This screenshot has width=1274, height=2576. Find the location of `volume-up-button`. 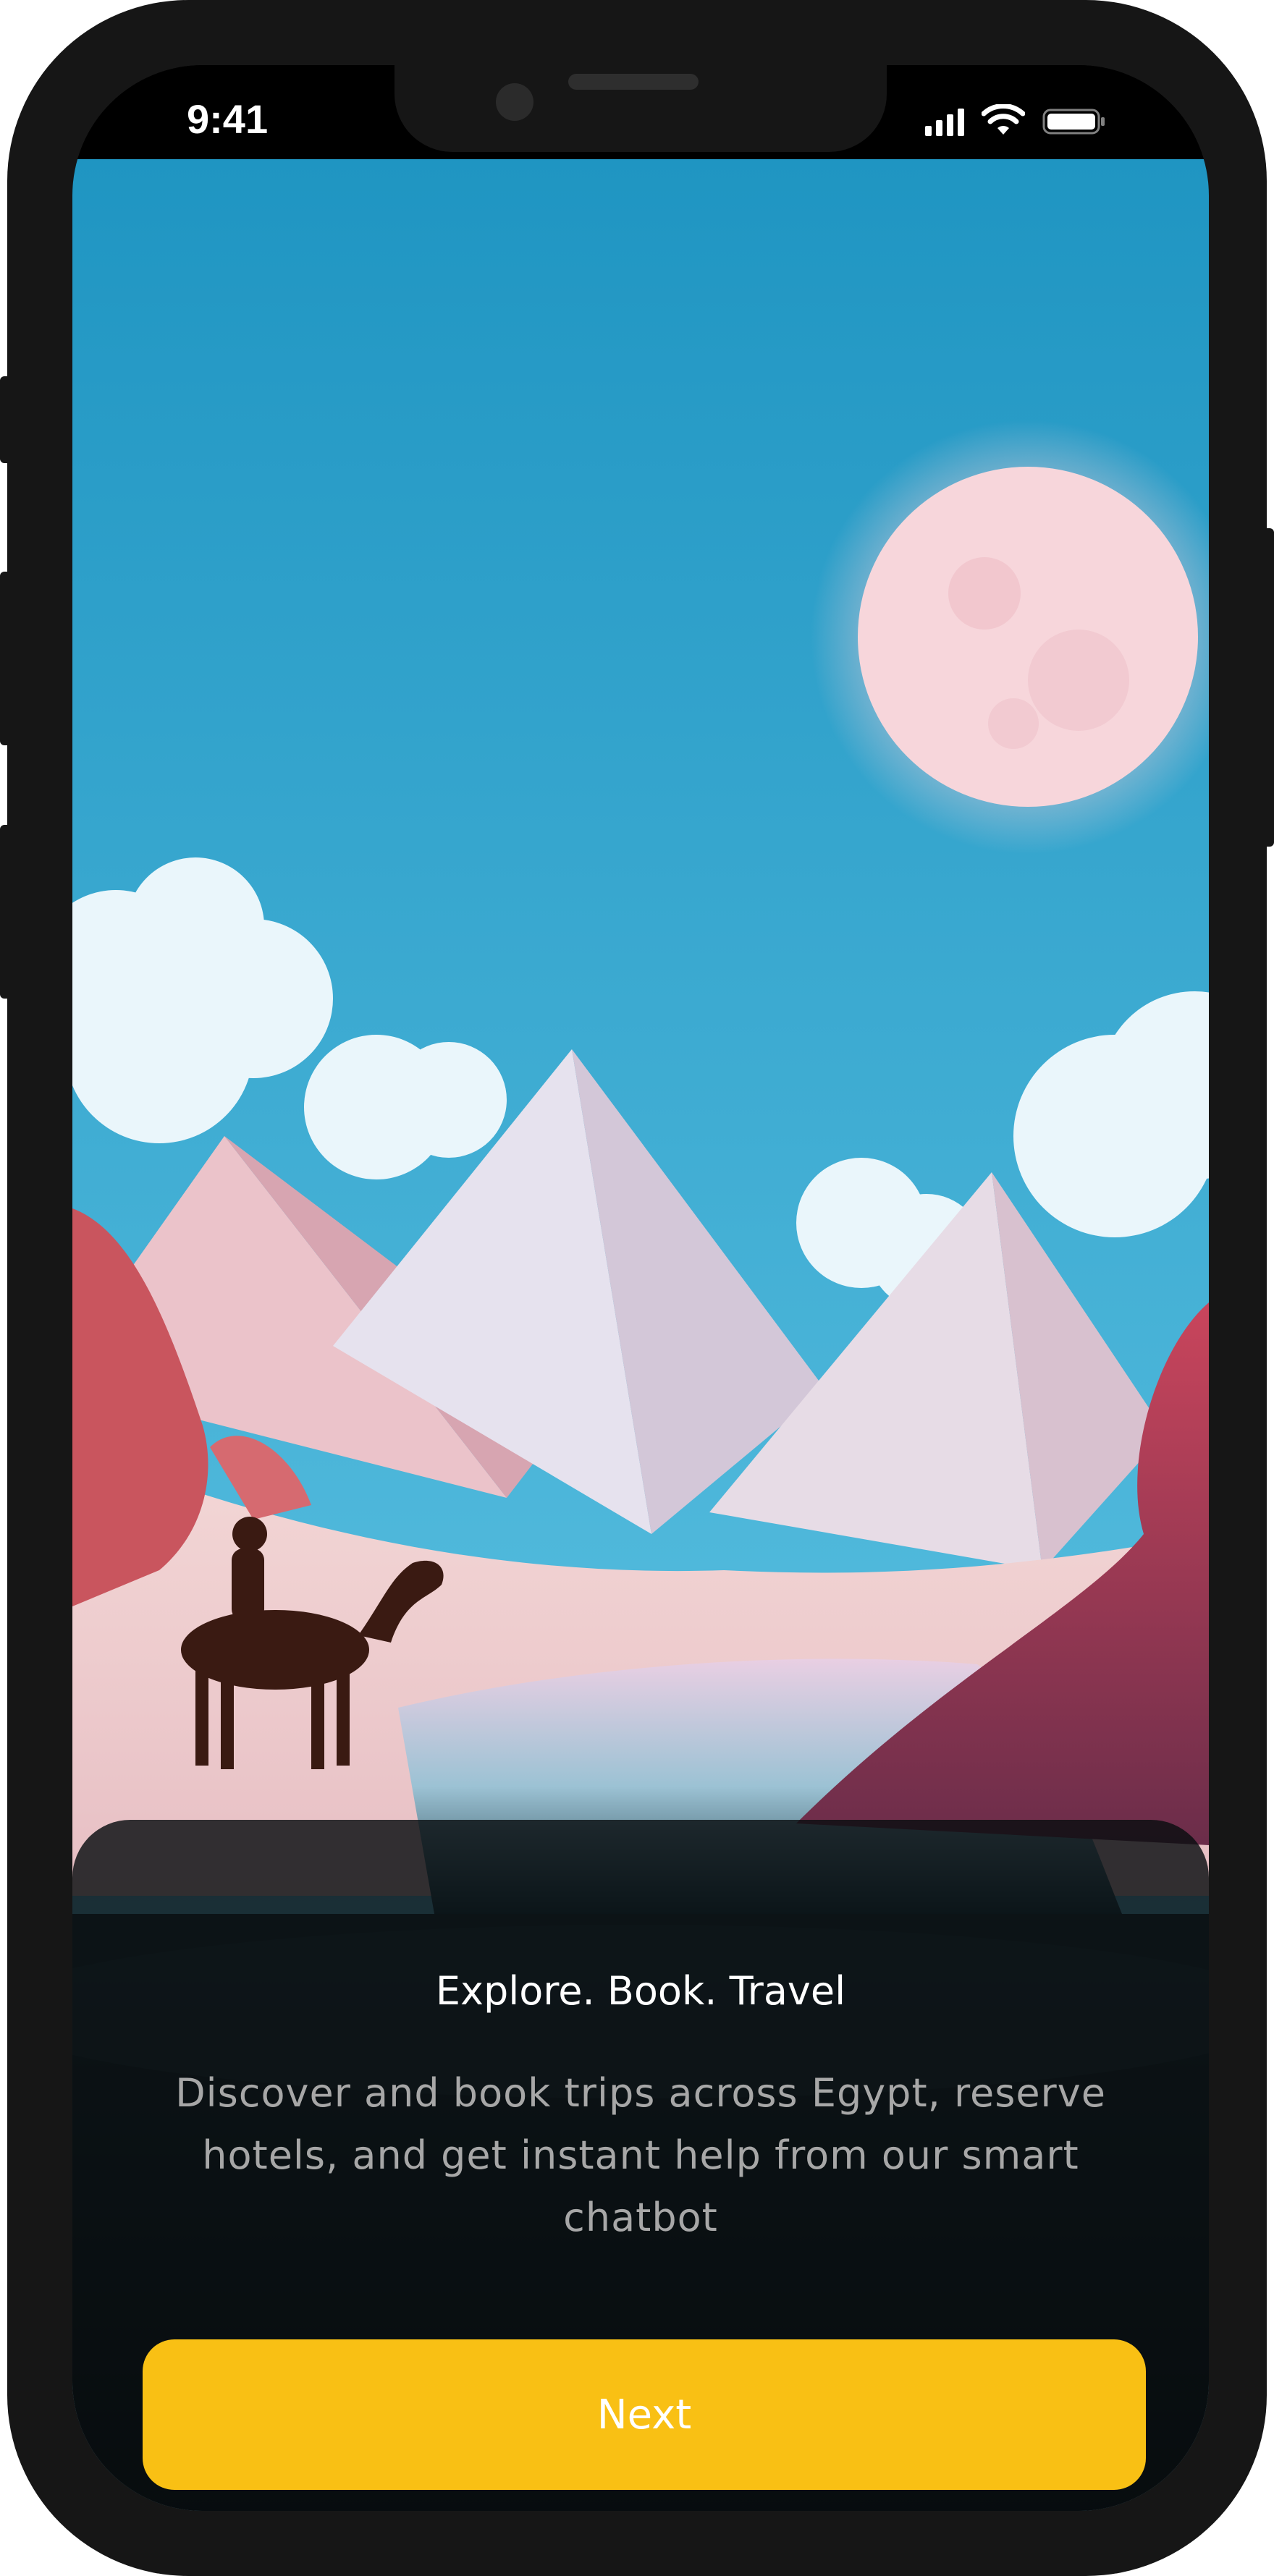

volume-up-button is located at coordinates (8, 658).